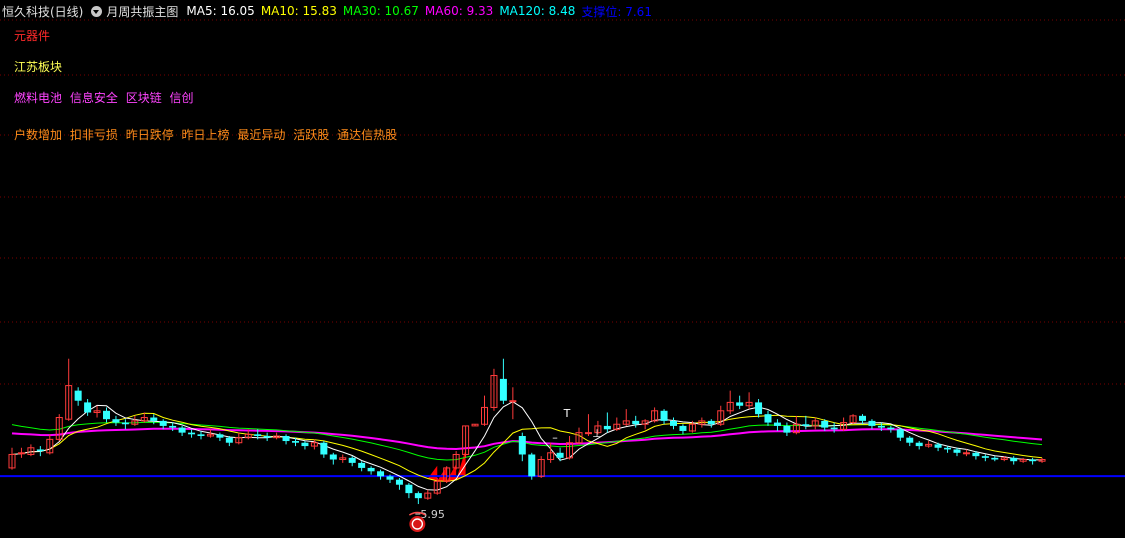  What do you see at coordinates (42, 11) in the screenshot?
I see `stock-title: 恒久科技(日线)` at bounding box center [42, 11].